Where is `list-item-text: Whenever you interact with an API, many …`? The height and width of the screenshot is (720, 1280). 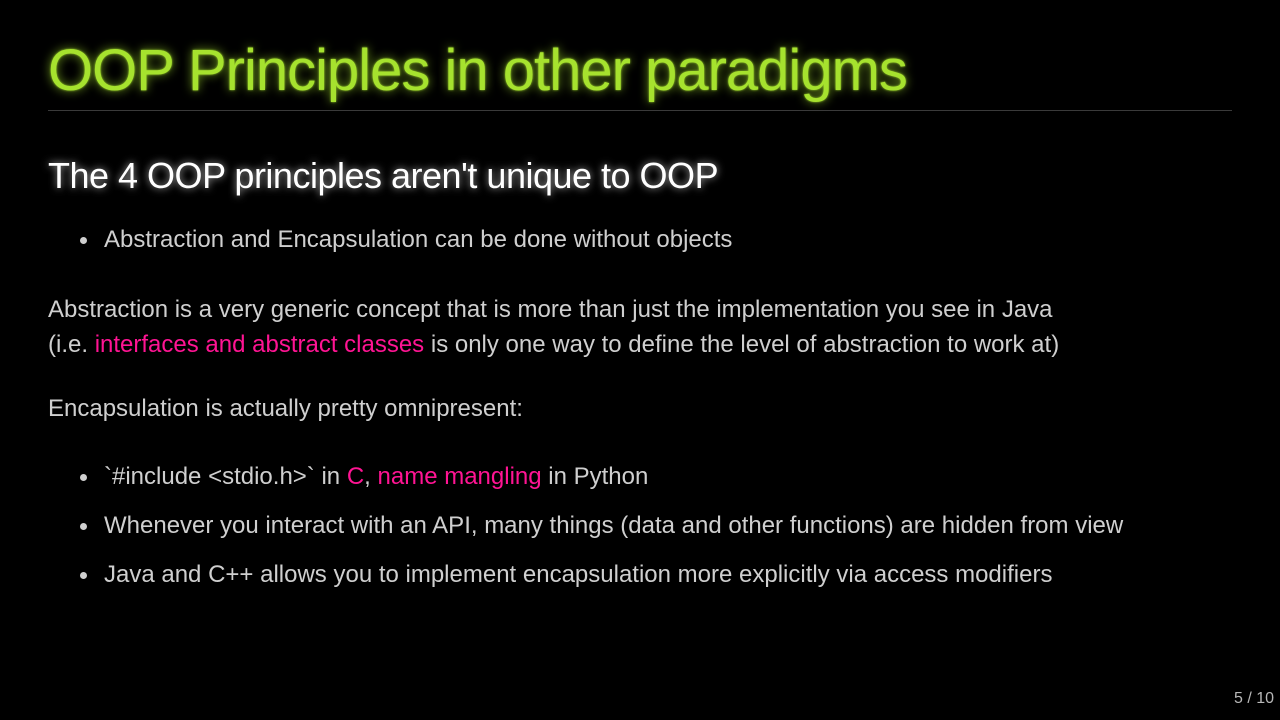
list-item-text: Whenever you interact with an API, many … is located at coordinates (614, 525).